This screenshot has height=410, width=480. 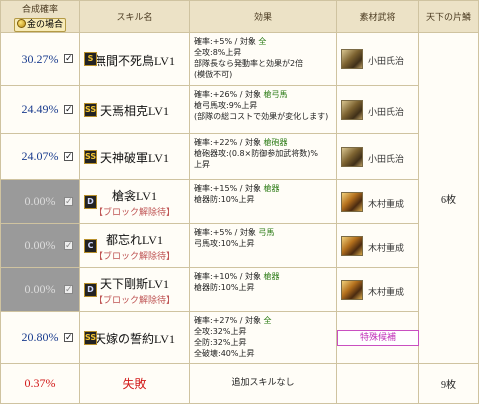 What do you see at coordinates (224, 287) in the screenshot?
I see `effect-line: 槍器防:10%上昇` at bounding box center [224, 287].